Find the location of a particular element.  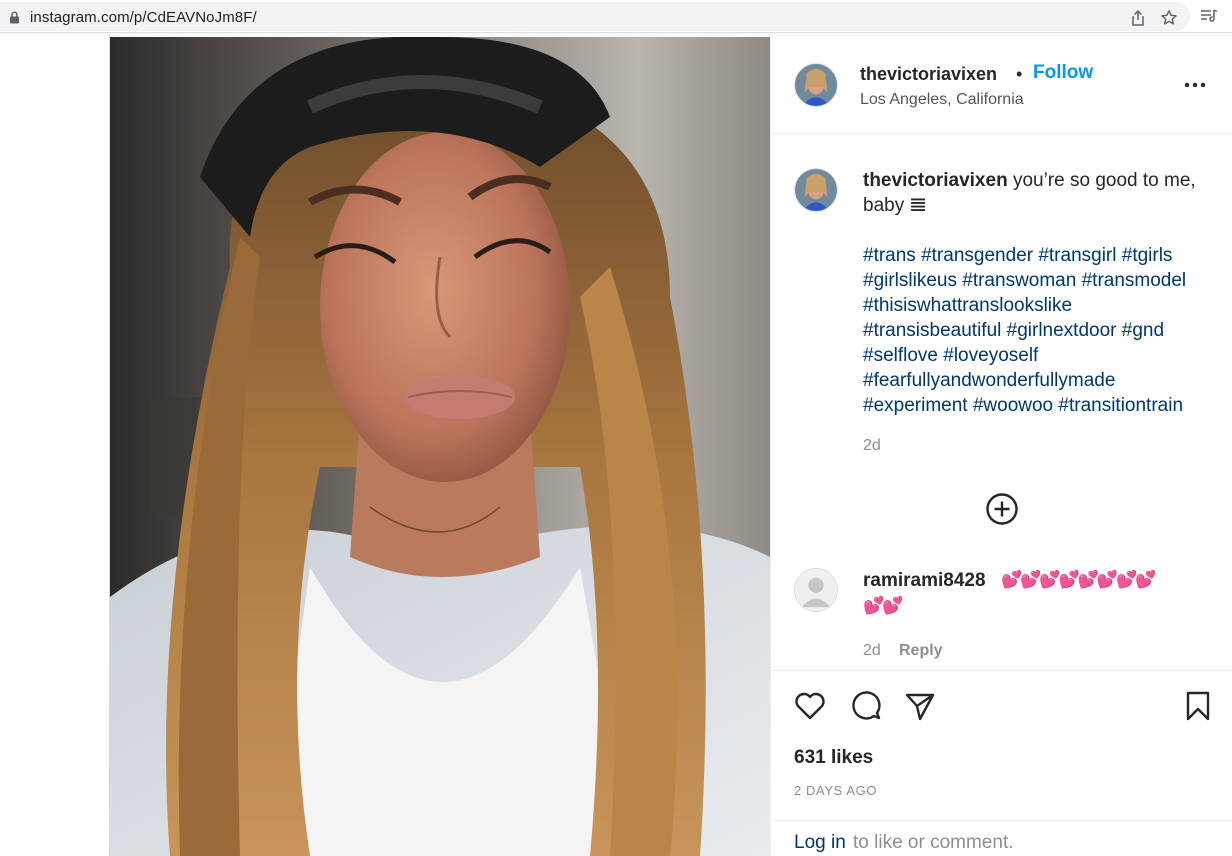

paper-plane-icon is located at coordinates (920, 706).